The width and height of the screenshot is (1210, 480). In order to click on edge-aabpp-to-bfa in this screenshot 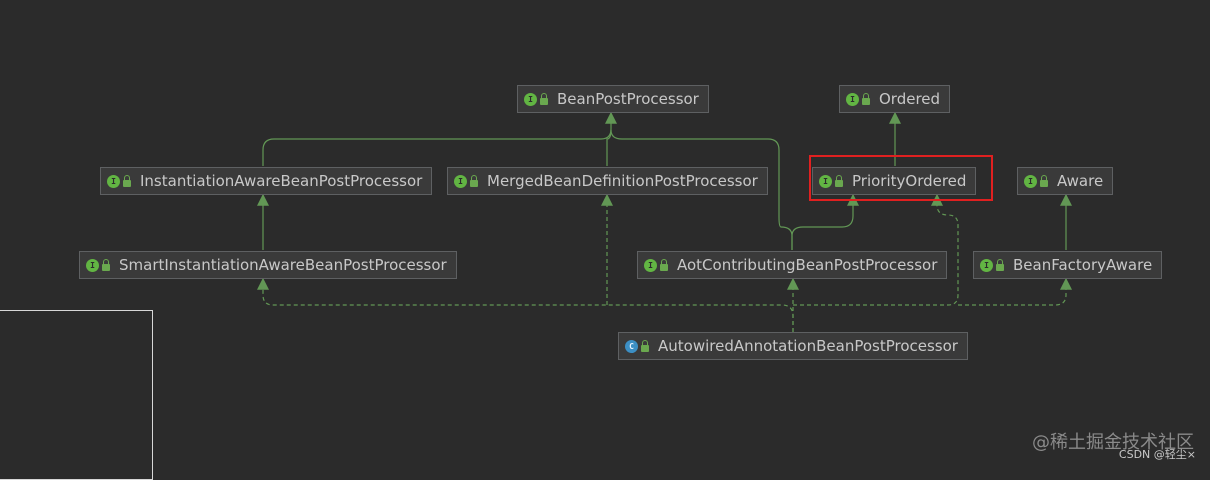, I will do `click(1015, 291)`.